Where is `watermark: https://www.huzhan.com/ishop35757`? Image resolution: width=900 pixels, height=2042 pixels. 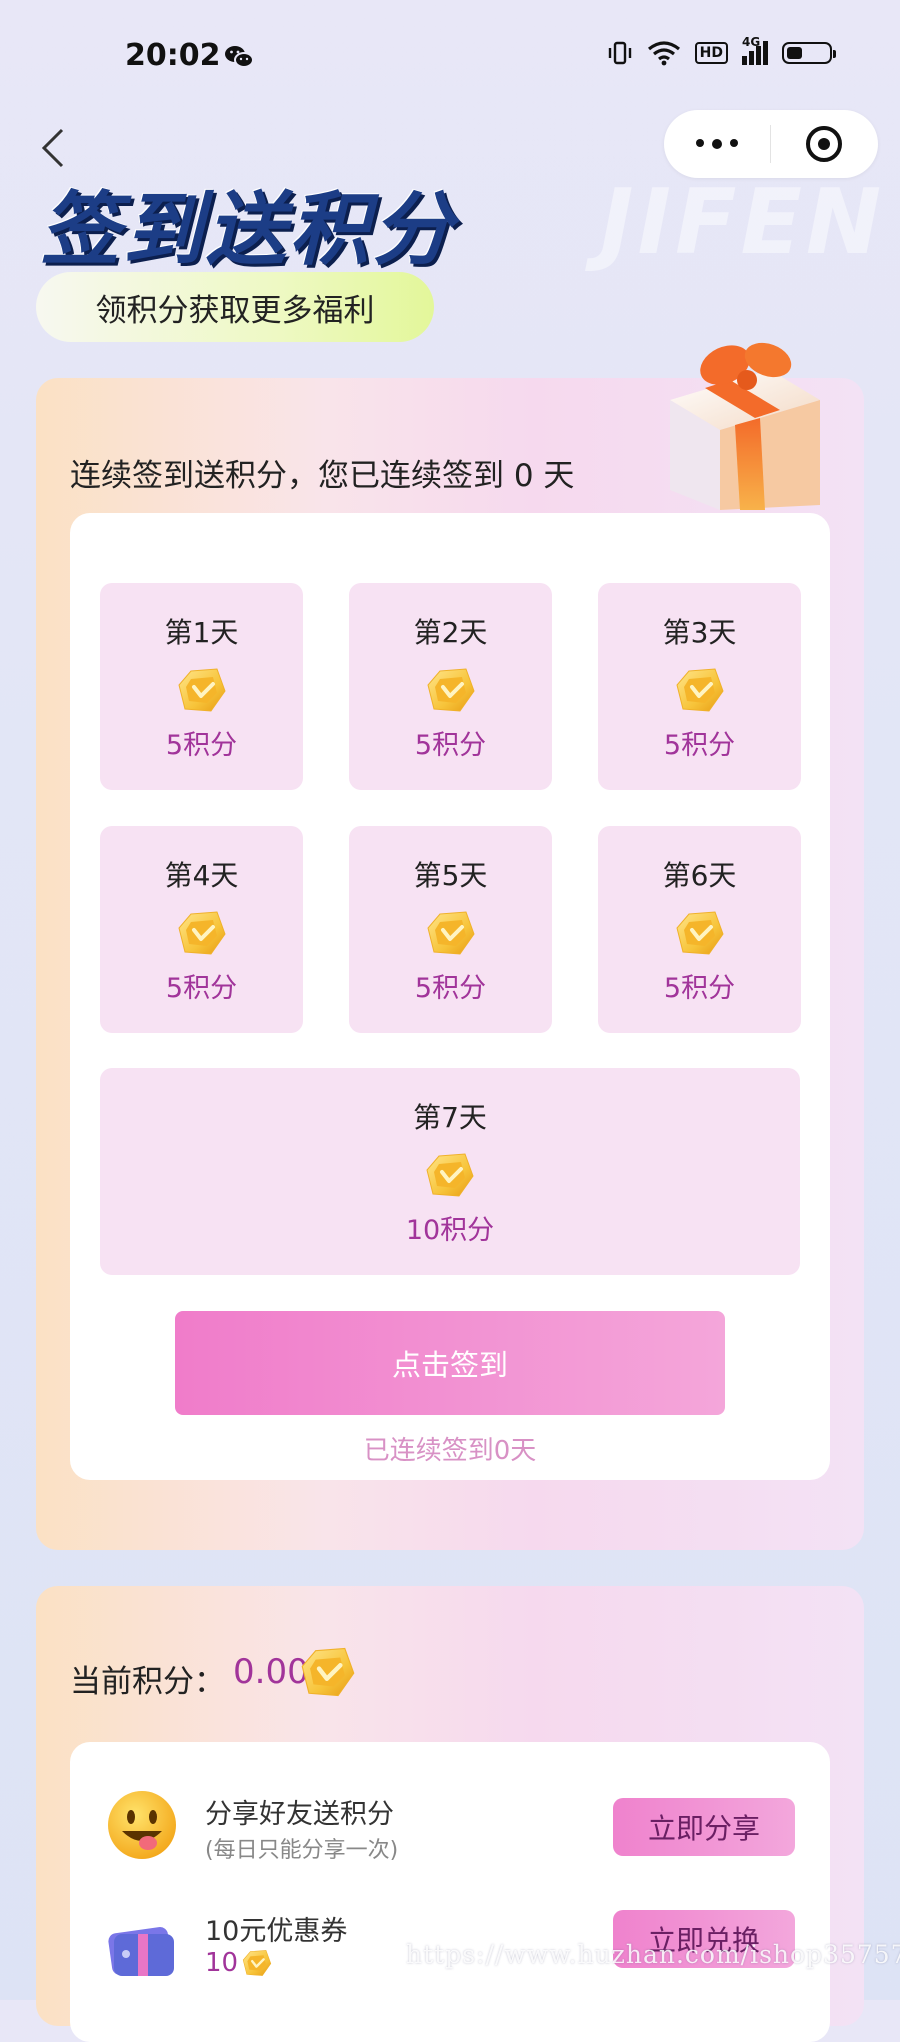 watermark: https://www.huzhan.com/ishop35757 is located at coordinates (653, 1954).